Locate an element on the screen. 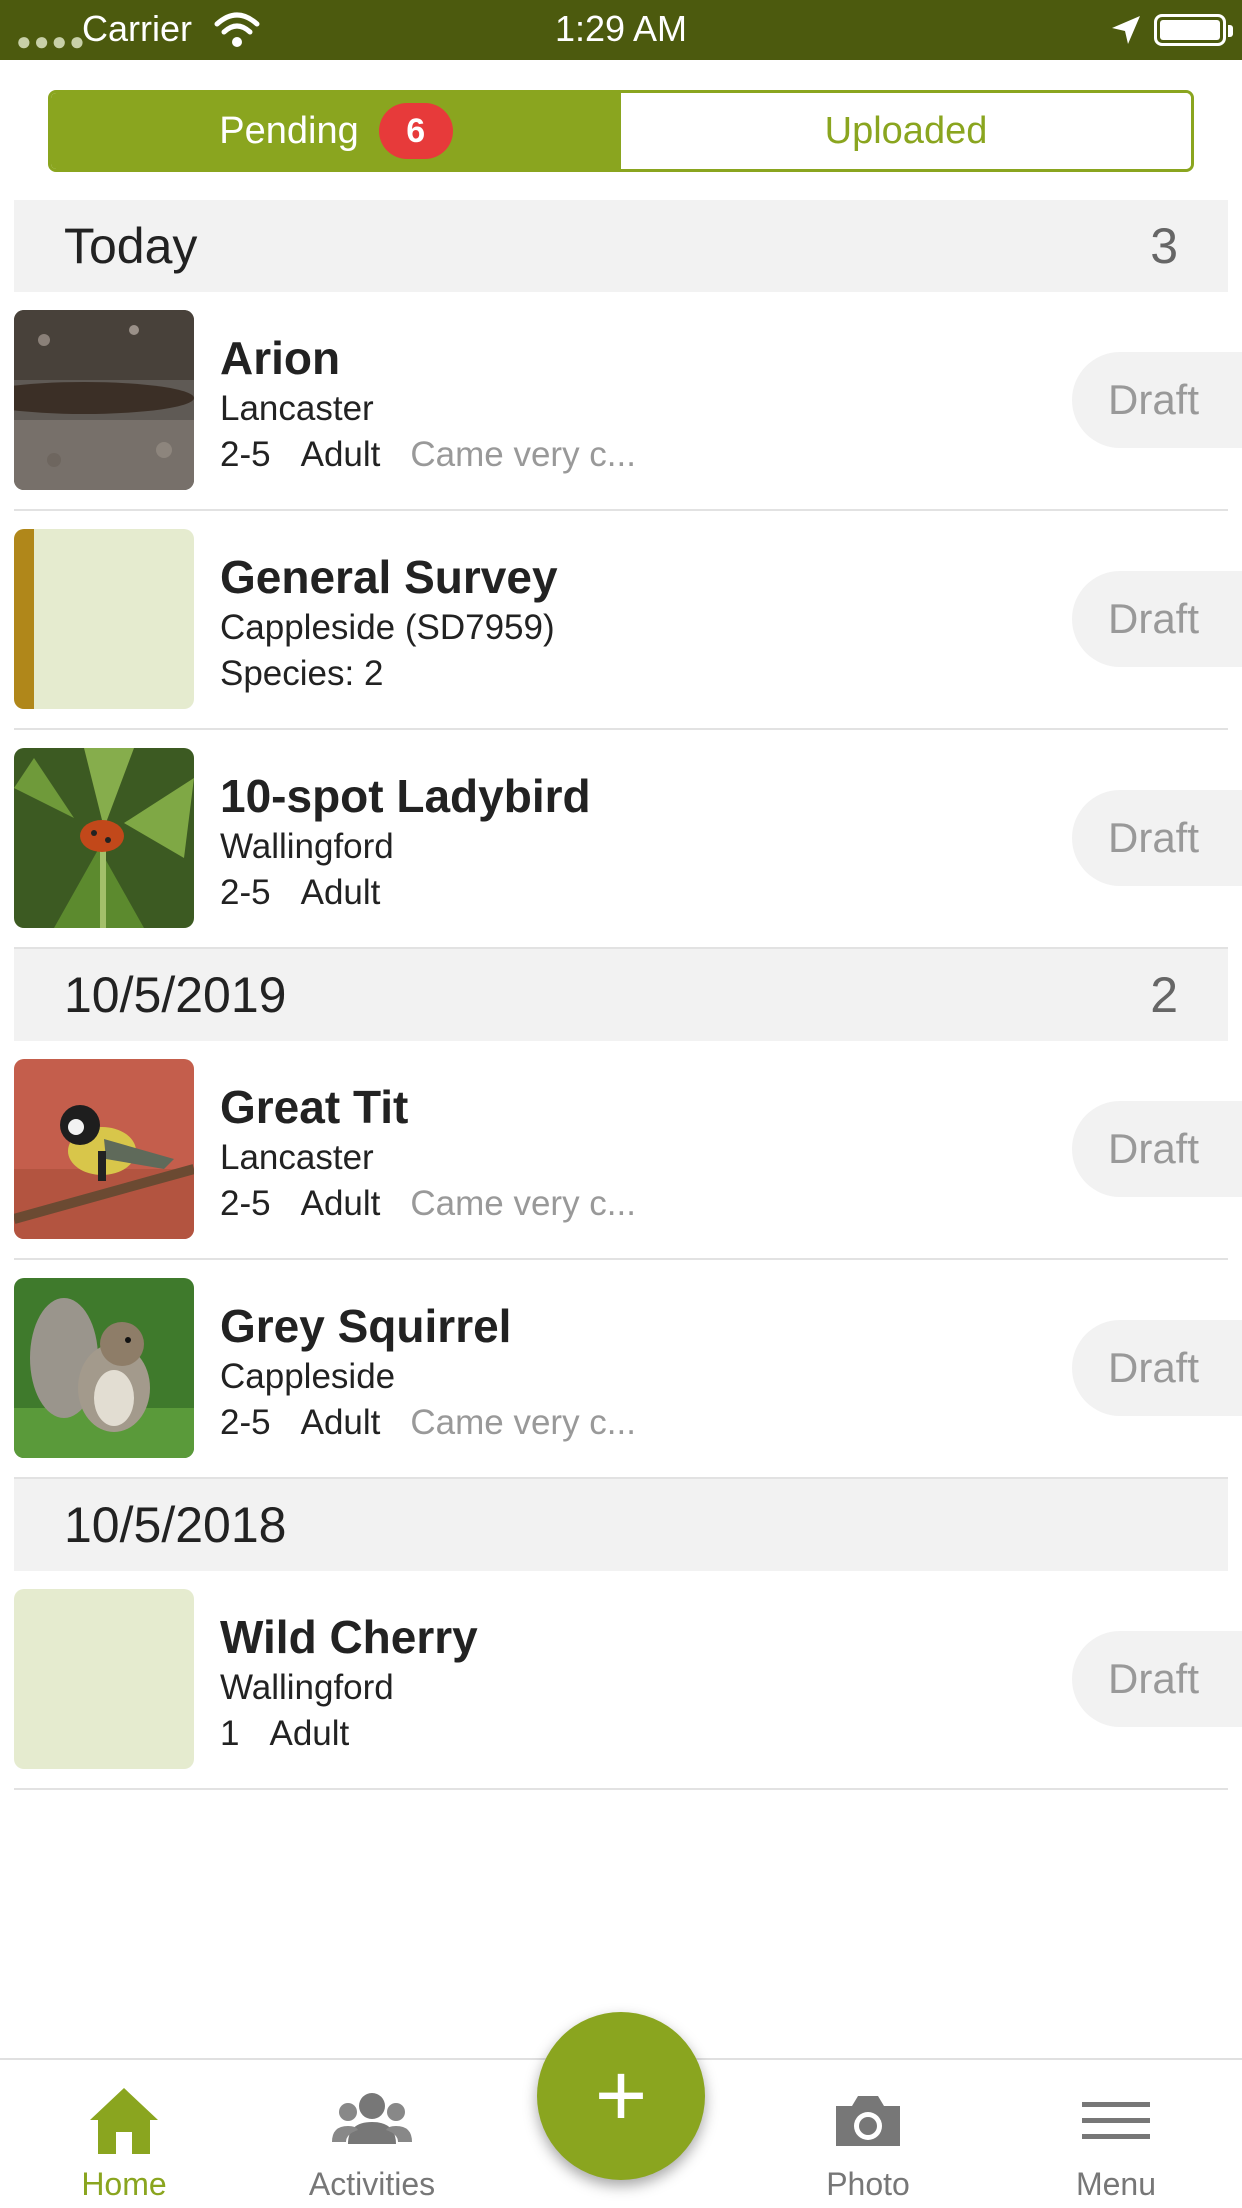 The width and height of the screenshot is (1242, 2208). record-title: 10-spot Ladybird is located at coordinates (405, 796).